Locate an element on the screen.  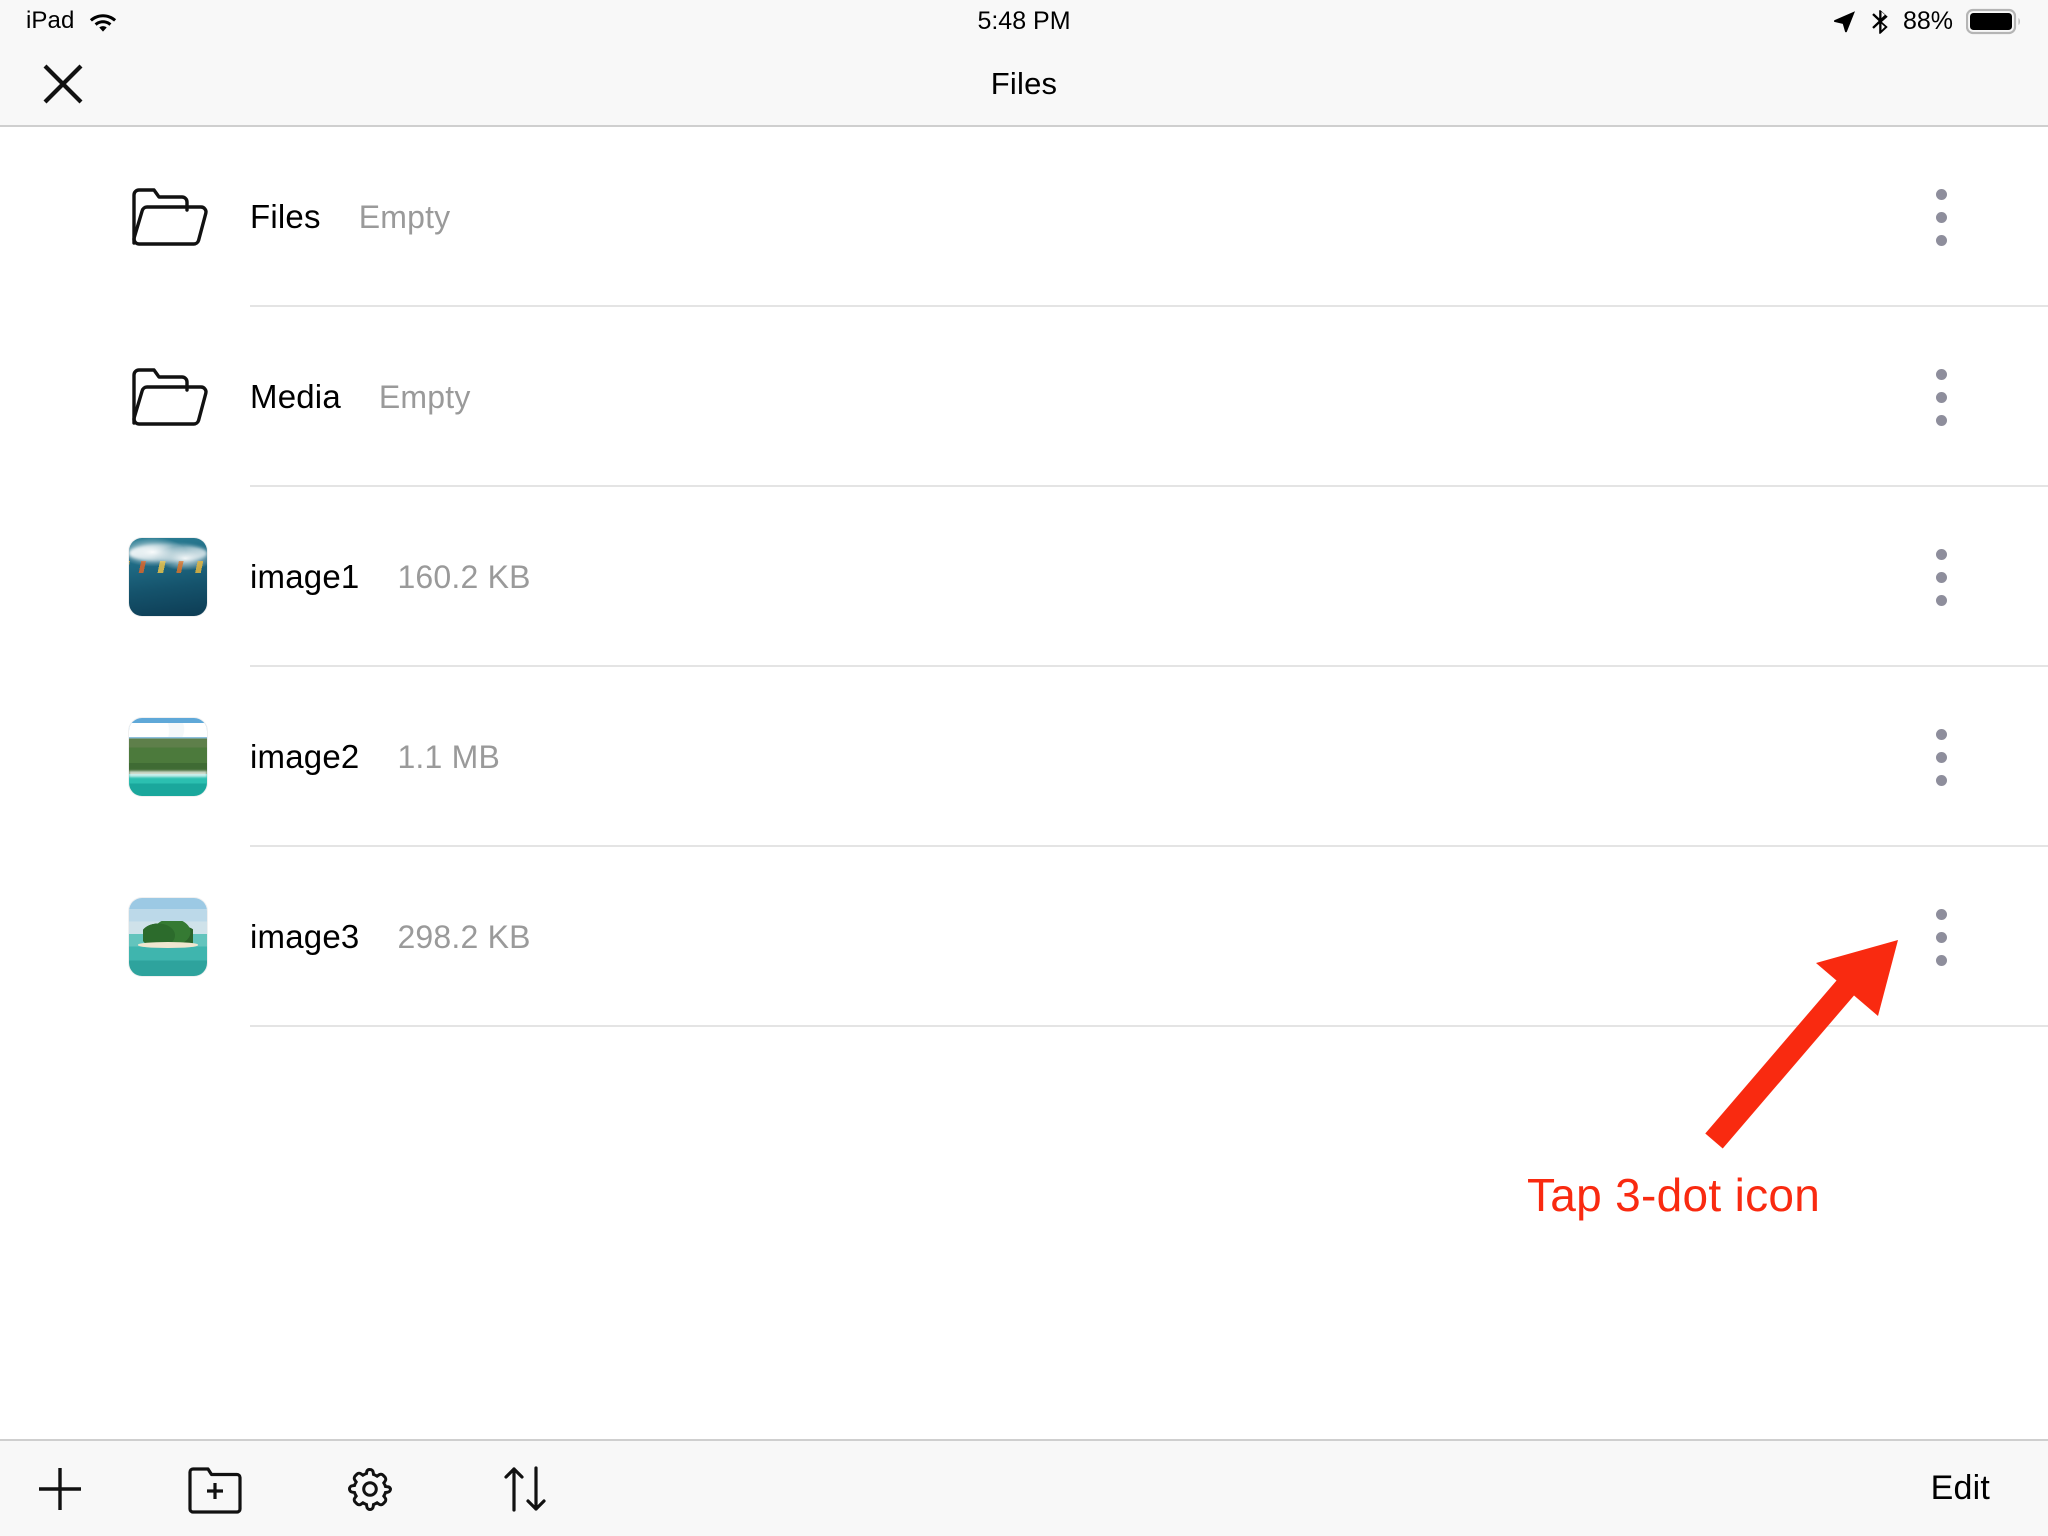
status-bar-right: 88% is located at coordinates (1546, 21).